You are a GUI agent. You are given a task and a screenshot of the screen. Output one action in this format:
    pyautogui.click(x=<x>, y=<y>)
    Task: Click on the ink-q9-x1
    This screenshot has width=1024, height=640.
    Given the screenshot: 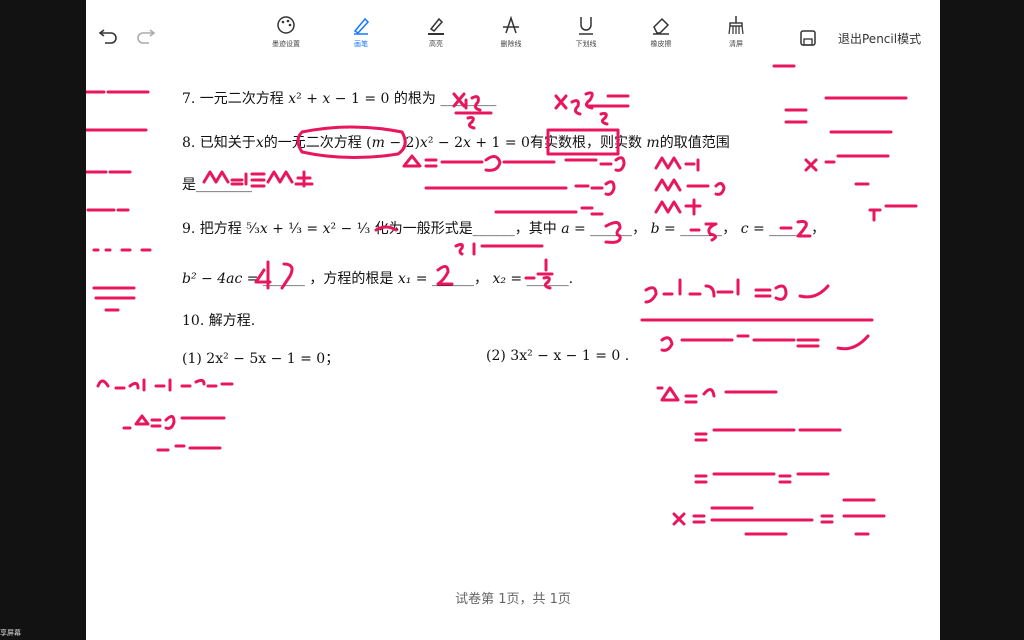 What is the action you would take?
    pyautogui.click(x=445, y=275)
    